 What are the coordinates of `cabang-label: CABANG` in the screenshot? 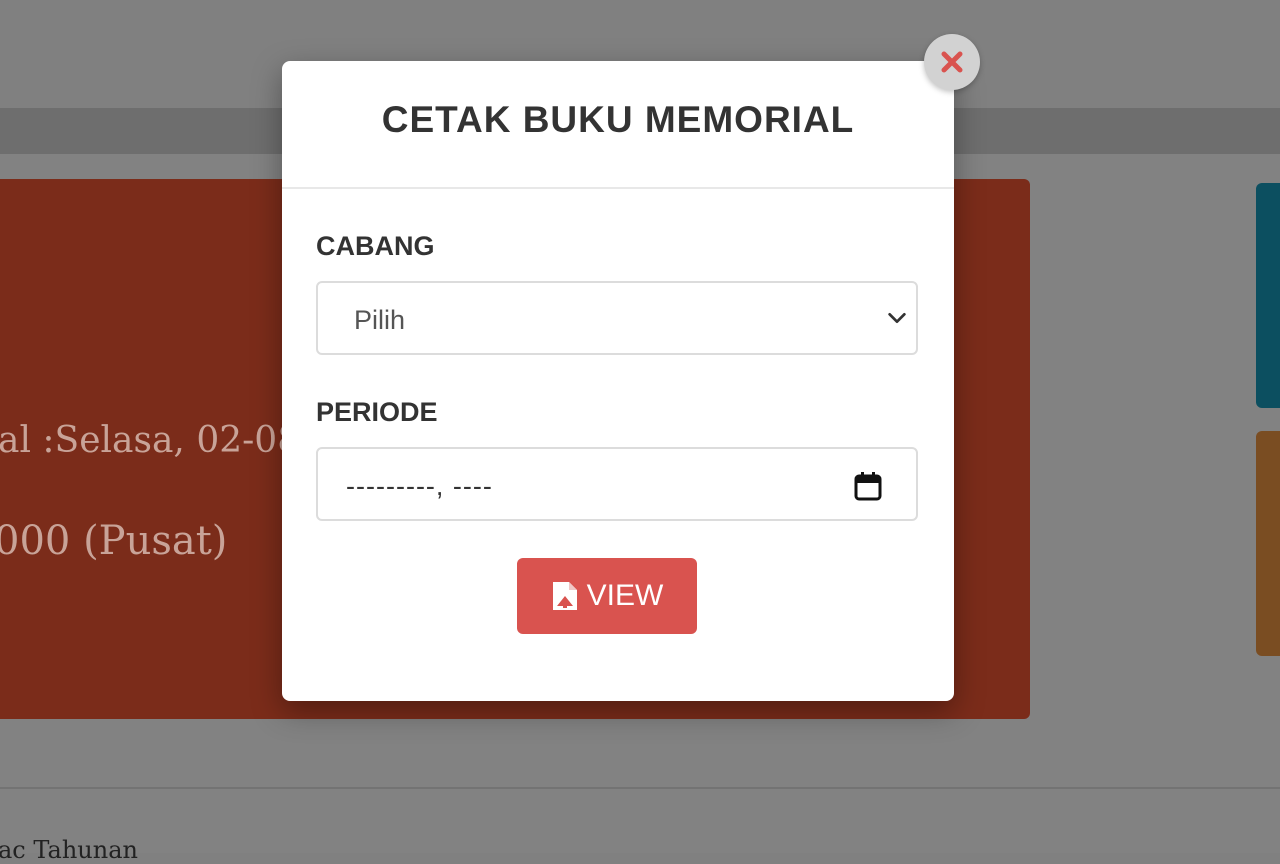 It's located at (375, 246).